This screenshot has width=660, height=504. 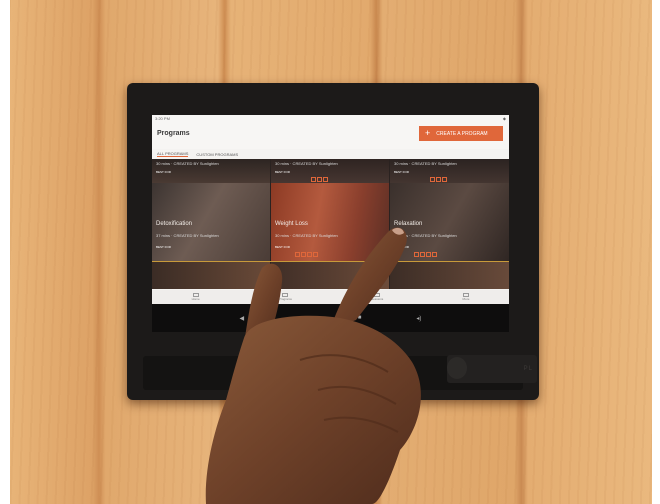 What do you see at coordinates (330, 118) in the screenshot?
I see `status-bar: 3:20 PM ◆` at bounding box center [330, 118].